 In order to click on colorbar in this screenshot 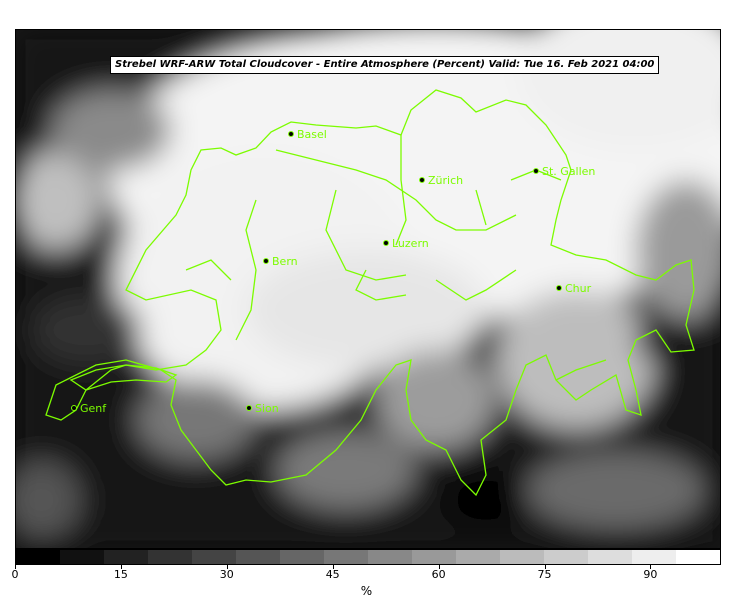, I will do `click(368, 557)`.